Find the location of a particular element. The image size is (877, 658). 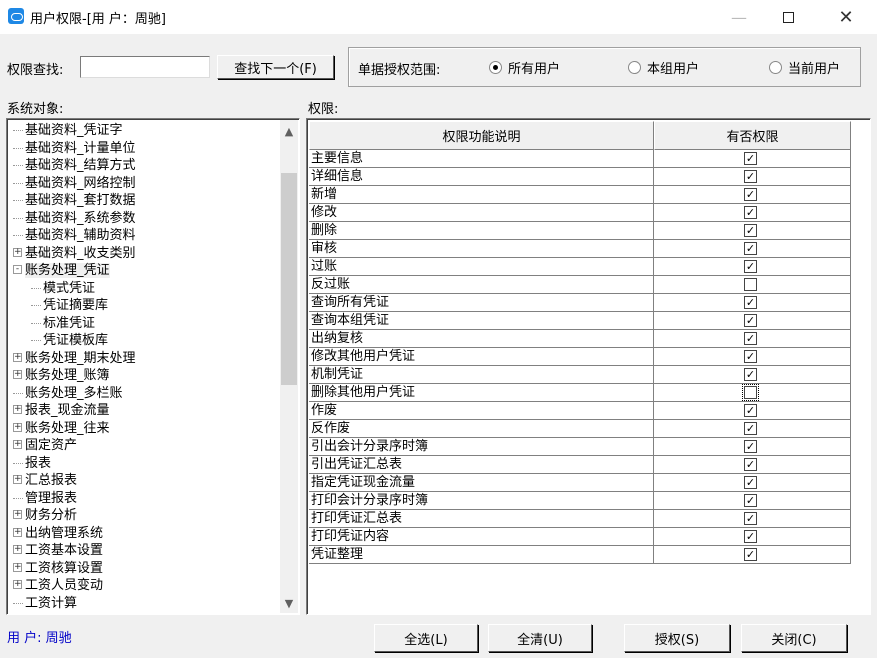

tree-item: 基础资料_计量单位 is located at coordinates (74, 148).